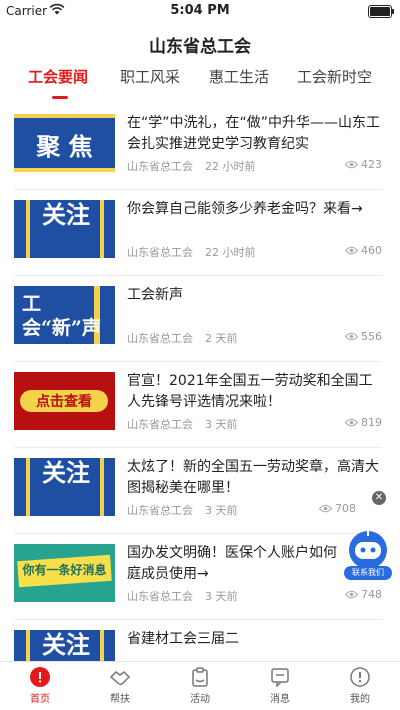 Image resolution: width=400 pixels, height=710 pixels. I want to click on tab-news: 工会要闻, so click(58, 76).